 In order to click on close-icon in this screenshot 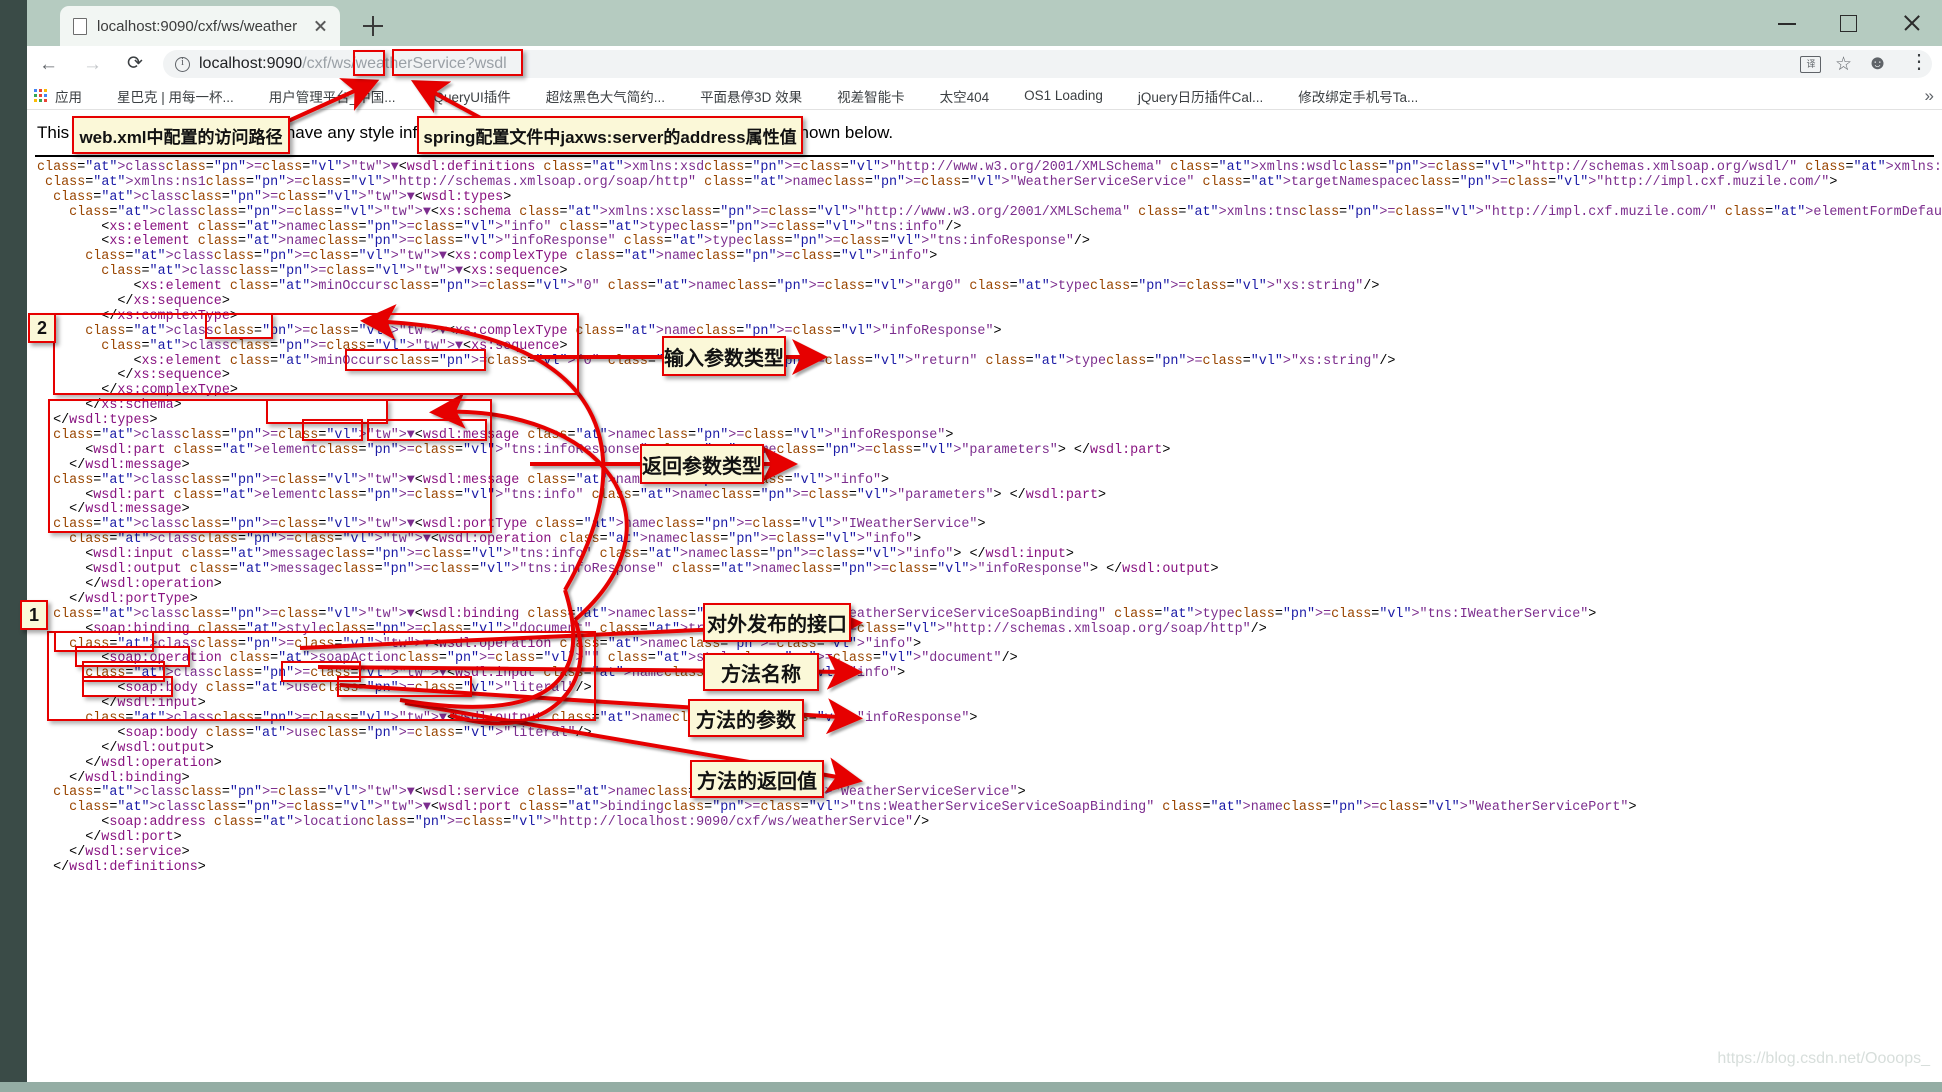, I will do `click(321, 26)`.